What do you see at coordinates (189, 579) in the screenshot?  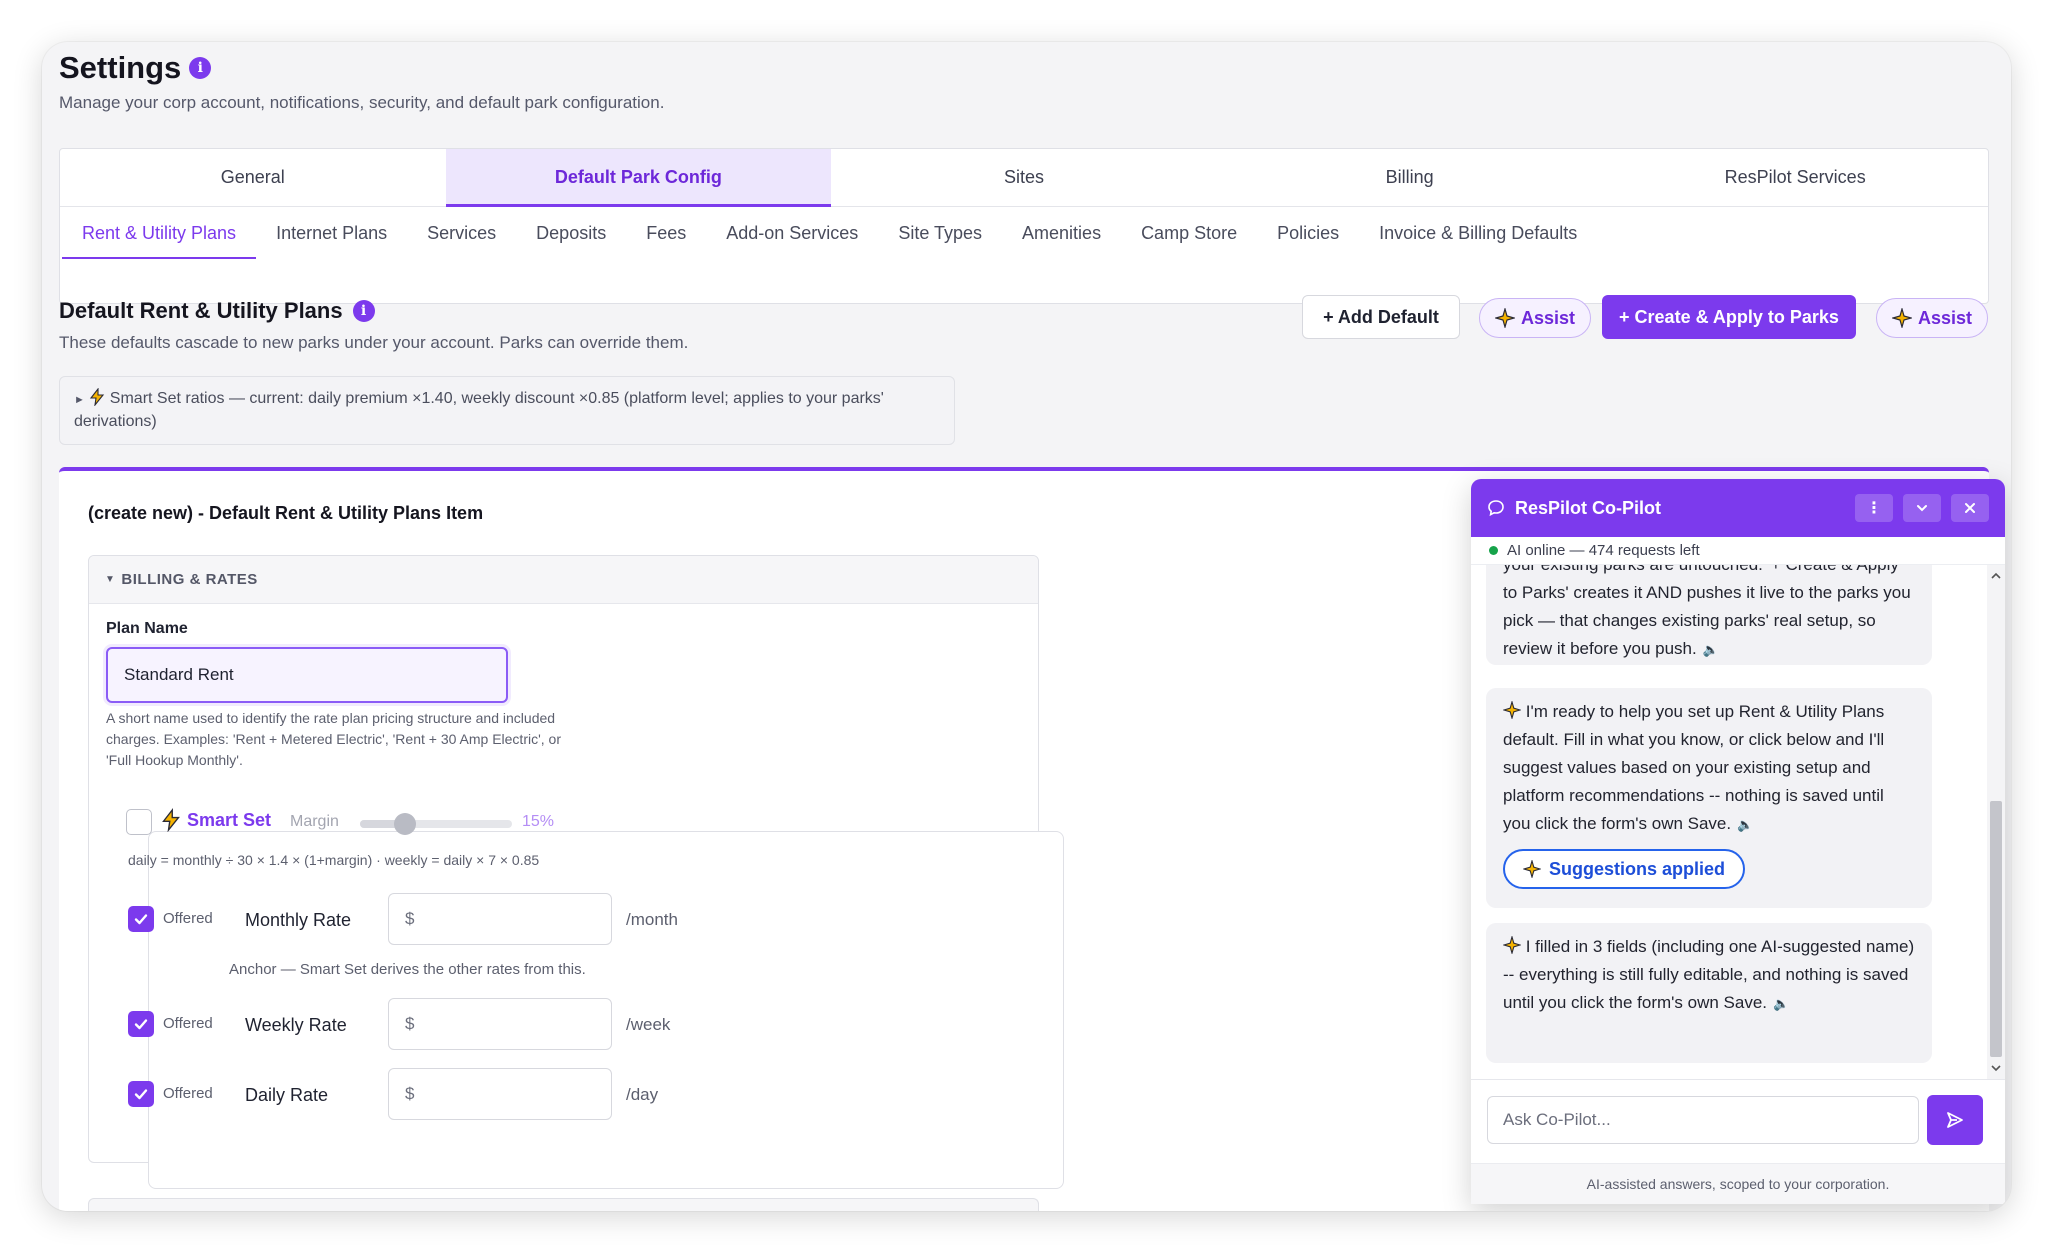 I see `billing-rates-title: BILLING & RATES` at bounding box center [189, 579].